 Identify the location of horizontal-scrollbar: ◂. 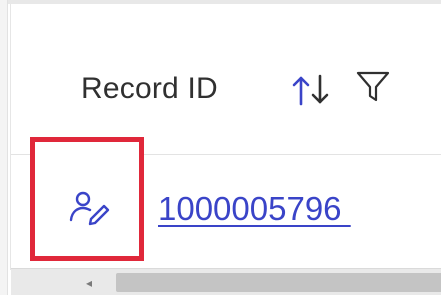
(226, 281).